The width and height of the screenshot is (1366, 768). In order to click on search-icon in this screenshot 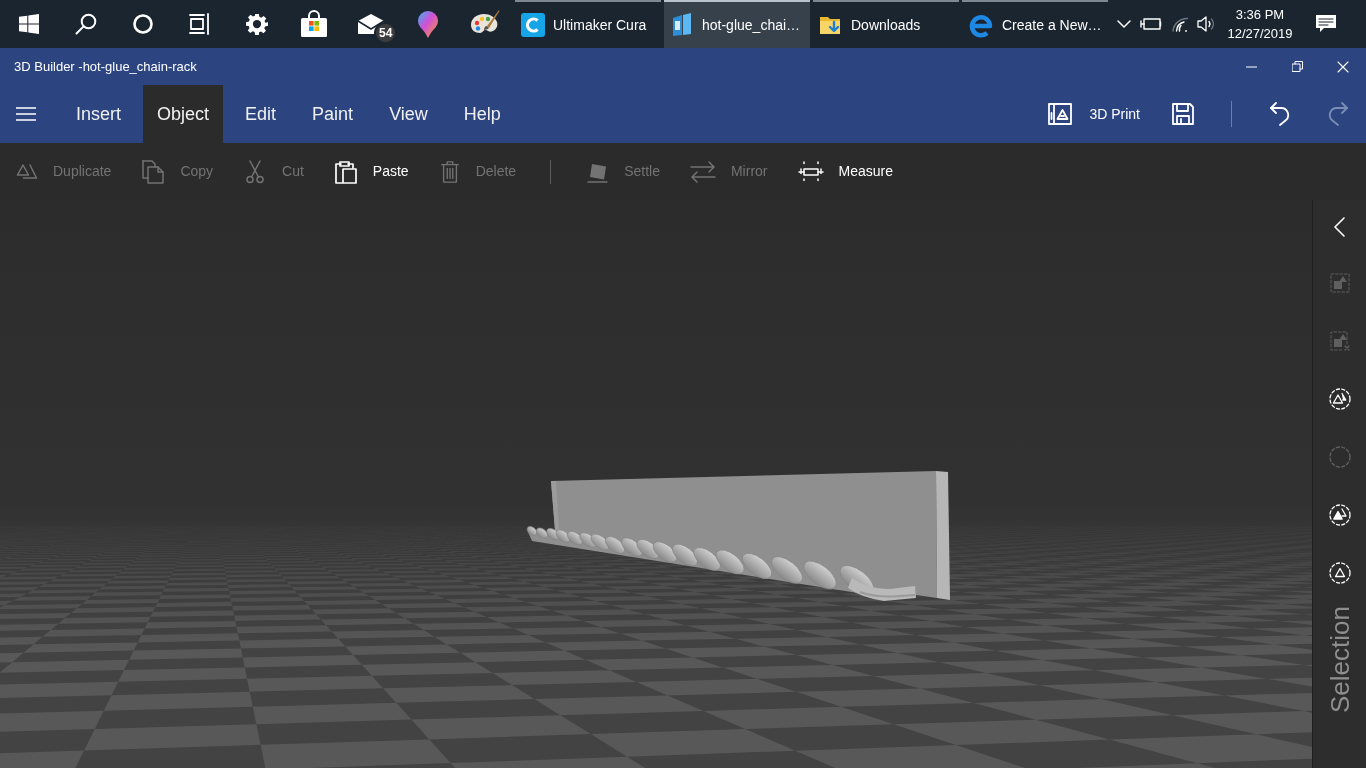, I will do `click(85, 24)`.